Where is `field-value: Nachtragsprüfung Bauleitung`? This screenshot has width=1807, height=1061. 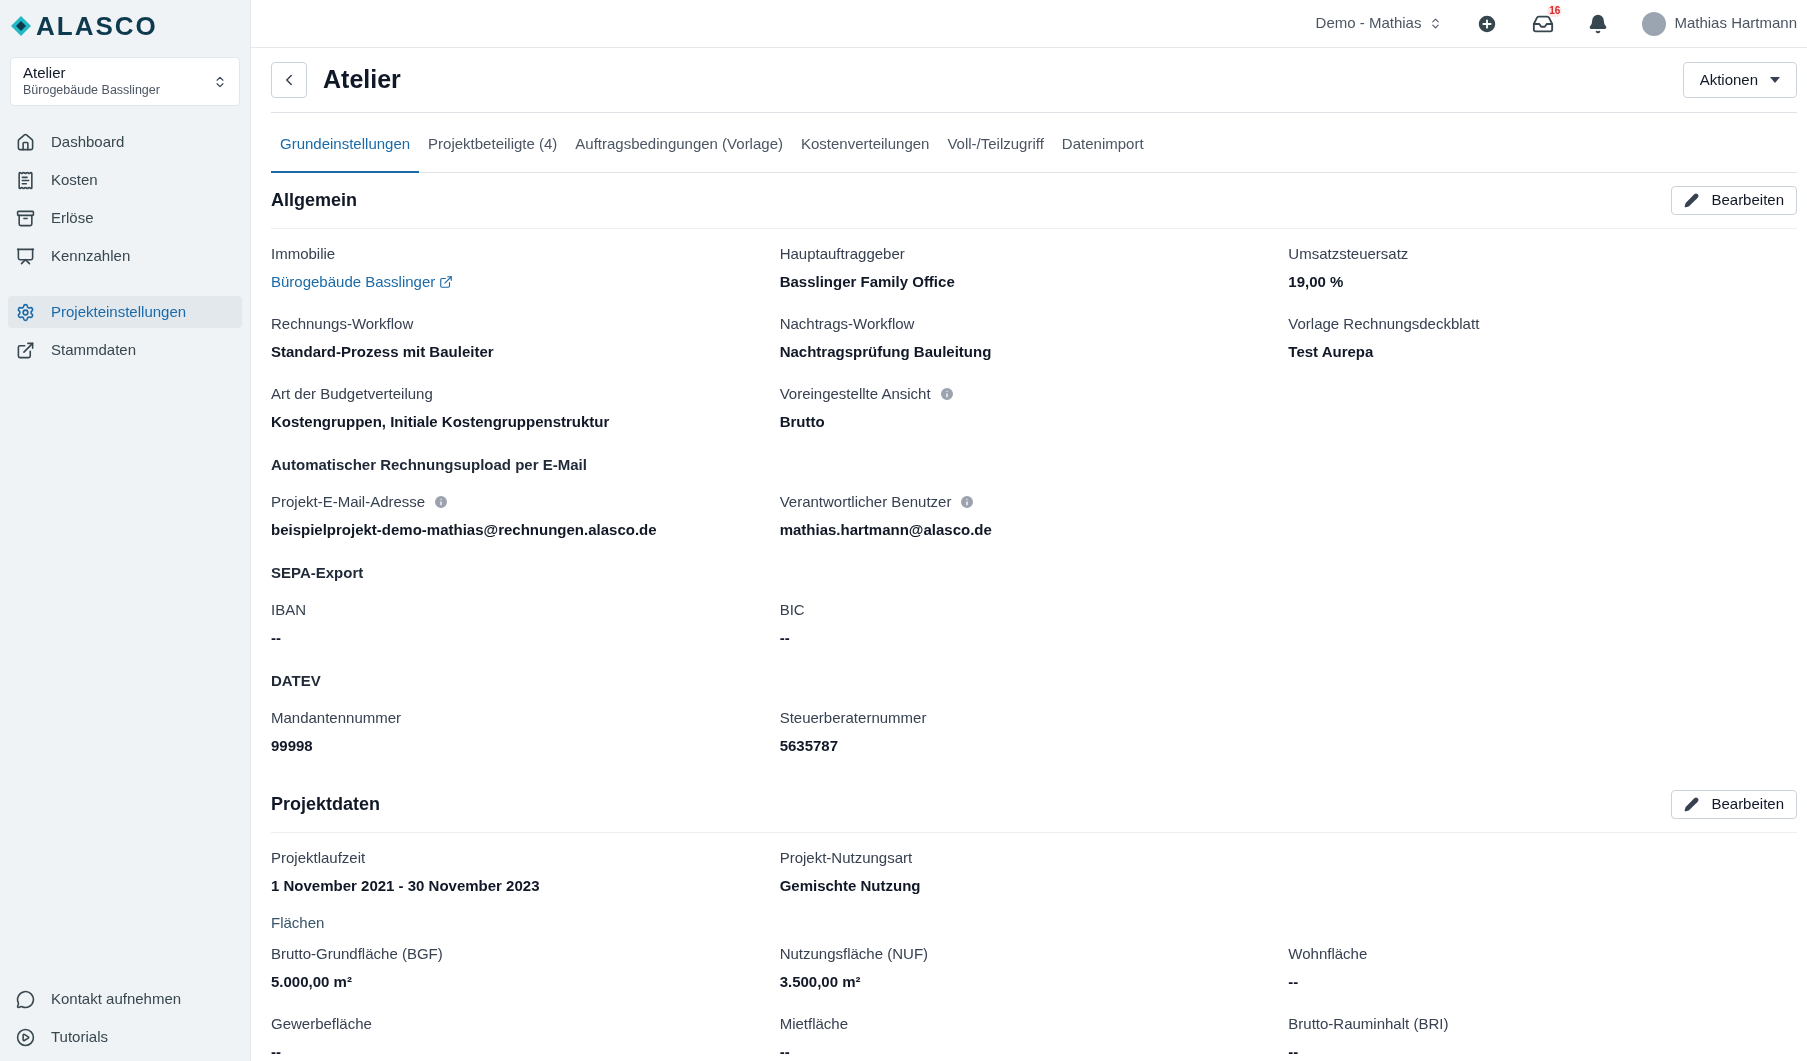 field-value: Nachtragsprüfung Bauleitung is located at coordinates (886, 351).